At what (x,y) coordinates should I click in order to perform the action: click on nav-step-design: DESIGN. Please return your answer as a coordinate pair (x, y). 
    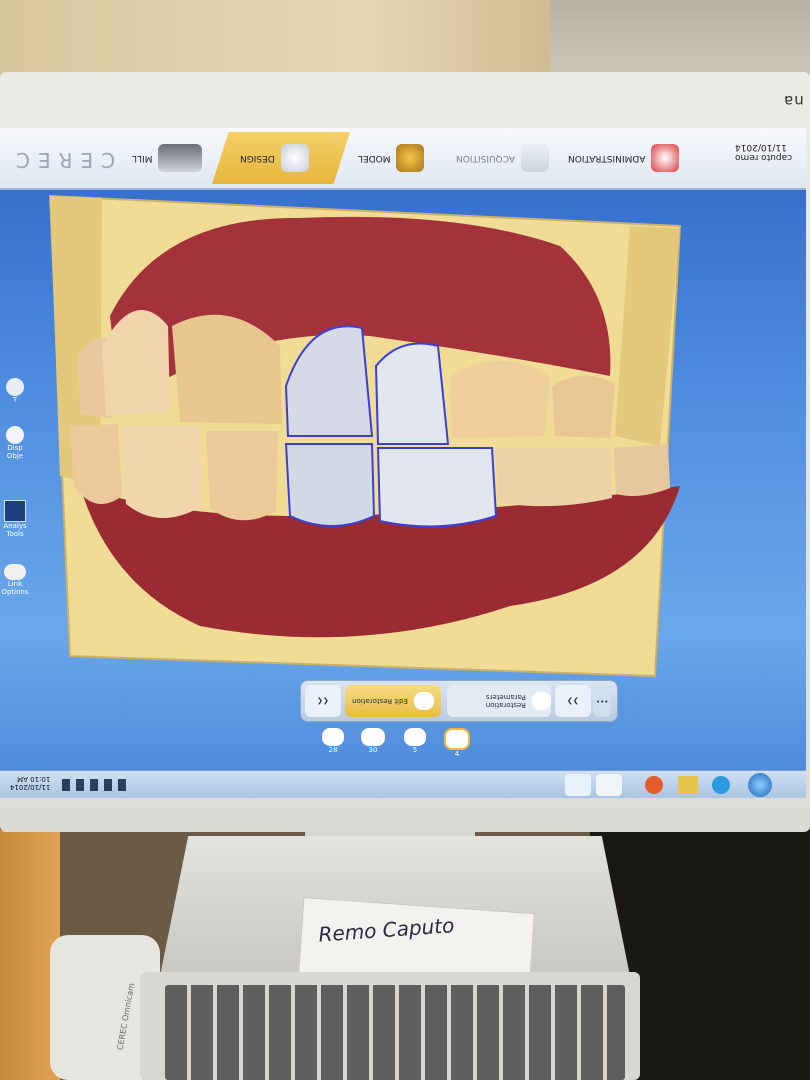
    Looking at the image, I should click on (274, 158).